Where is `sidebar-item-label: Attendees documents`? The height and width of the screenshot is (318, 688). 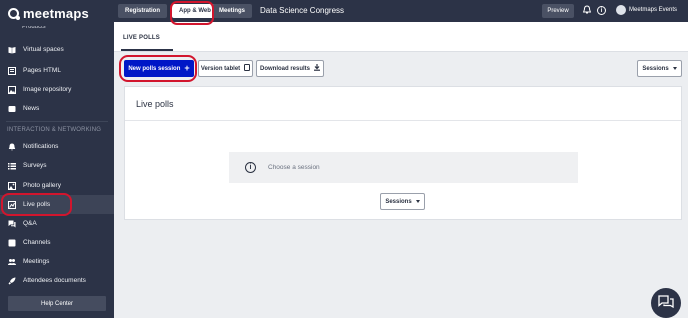
sidebar-item-label: Attendees documents is located at coordinates (54, 280).